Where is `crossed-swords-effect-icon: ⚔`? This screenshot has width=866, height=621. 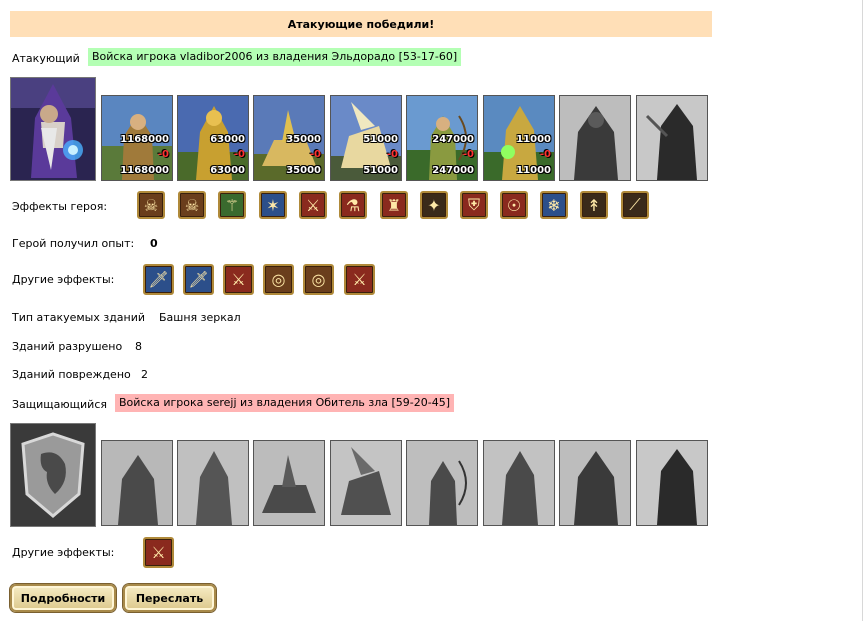 crossed-swords-effect-icon: ⚔ is located at coordinates (313, 205).